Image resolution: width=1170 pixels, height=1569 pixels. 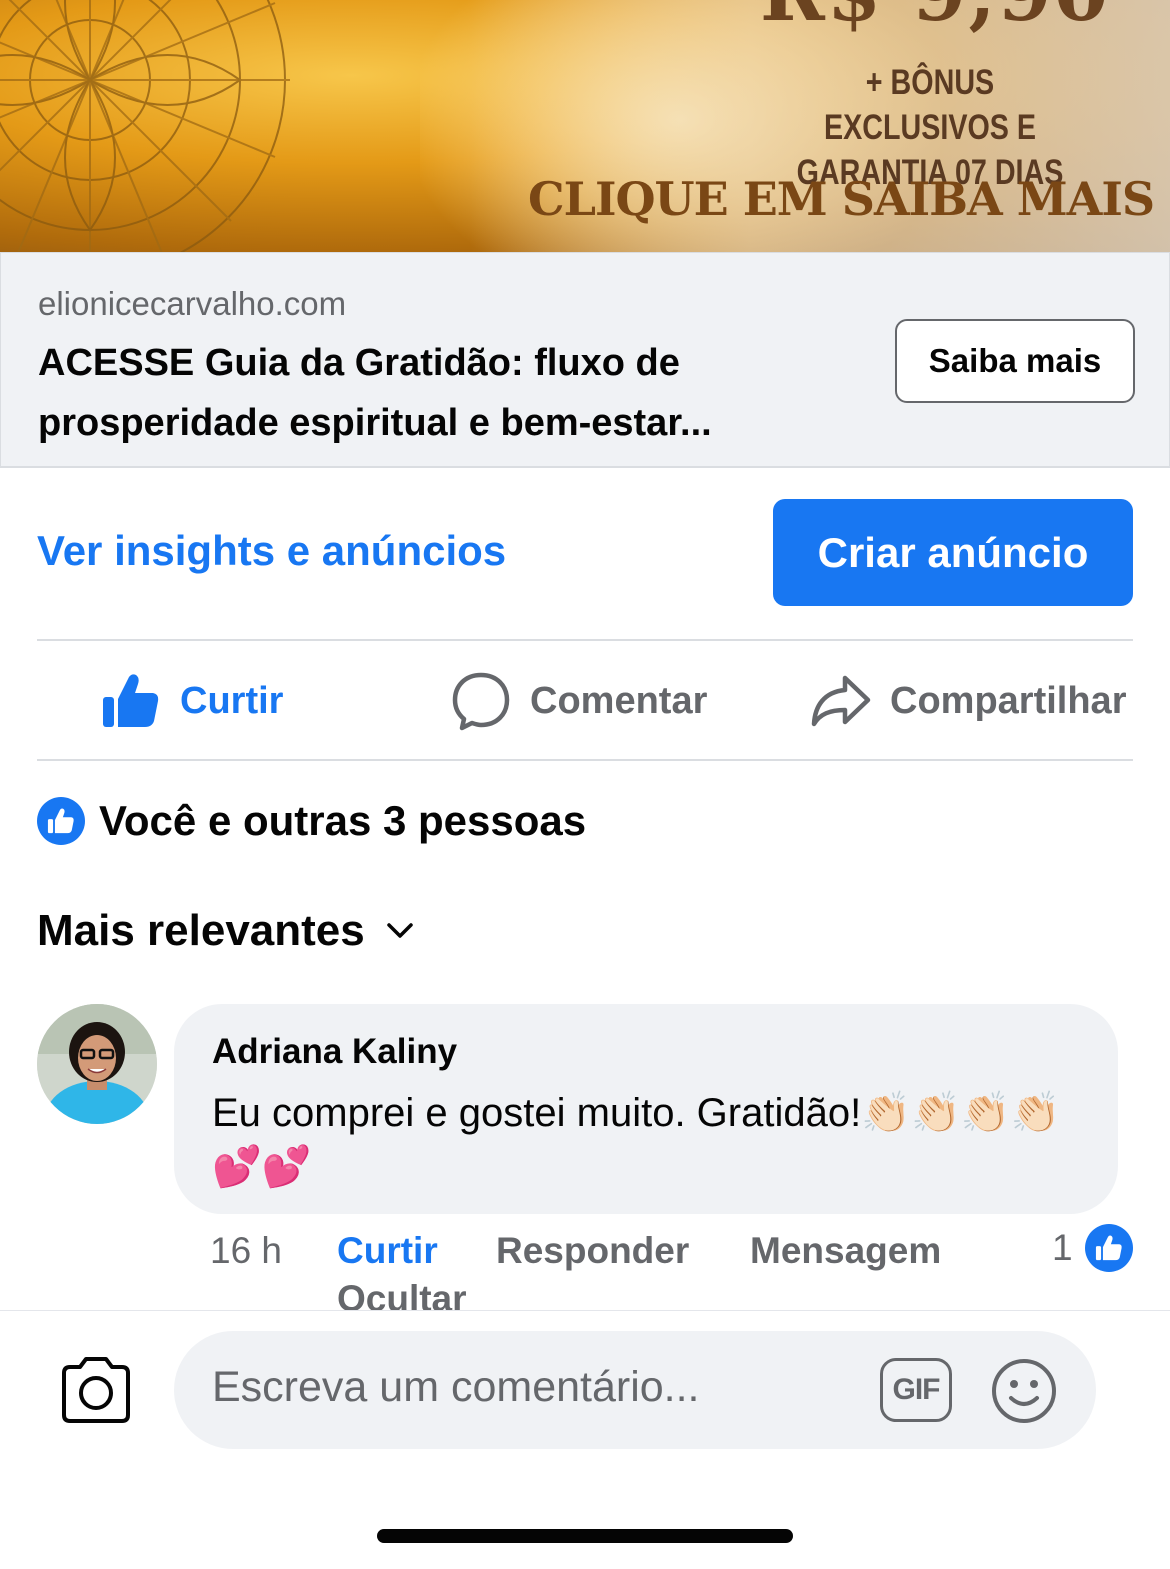 What do you see at coordinates (334, 1052) in the screenshot?
I see `comment-author: Adriana Kaliny` at bounding box center [334, 1052].